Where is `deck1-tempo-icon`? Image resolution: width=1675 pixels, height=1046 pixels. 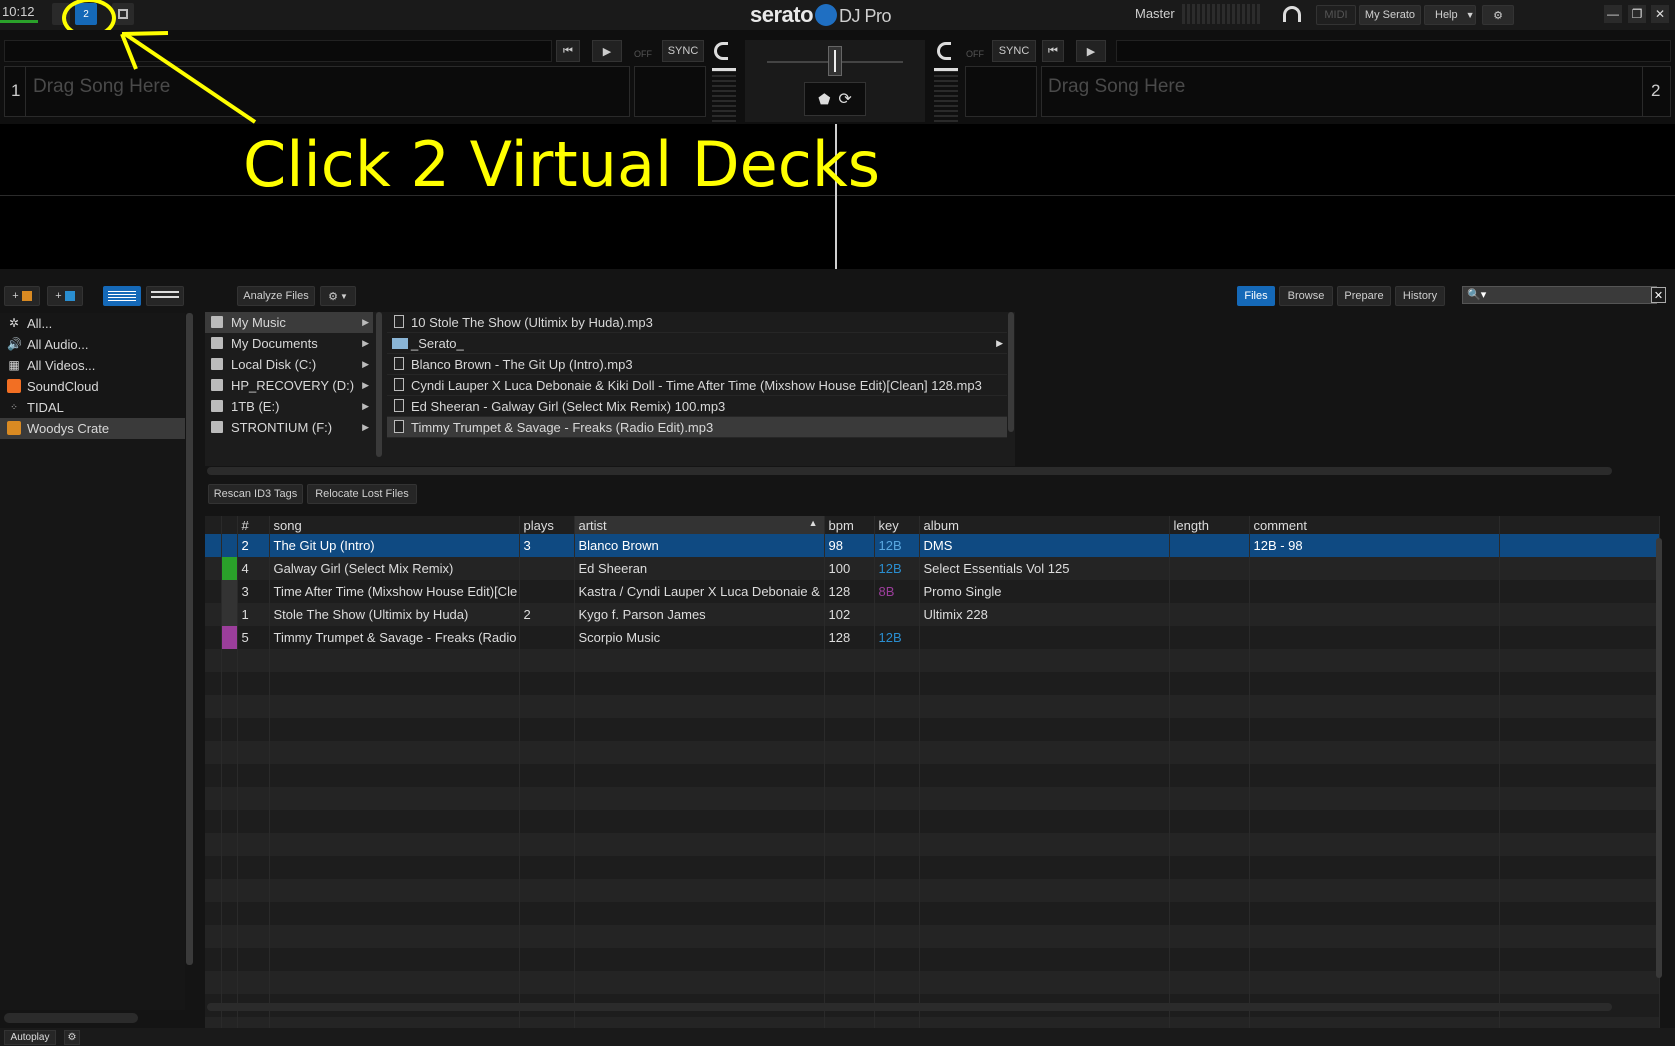
deck1-tempo-icon is located at coordinates (721, 51).